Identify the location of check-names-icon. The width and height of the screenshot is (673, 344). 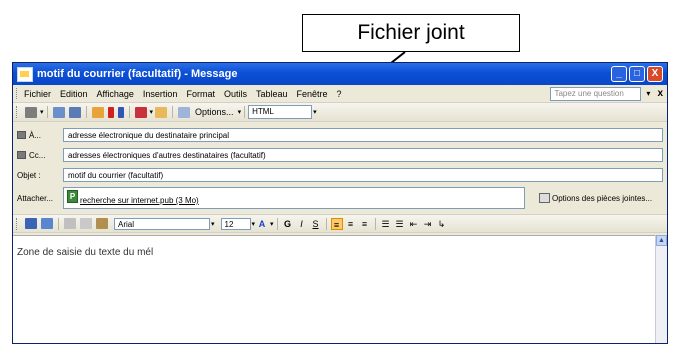
(74, 112).